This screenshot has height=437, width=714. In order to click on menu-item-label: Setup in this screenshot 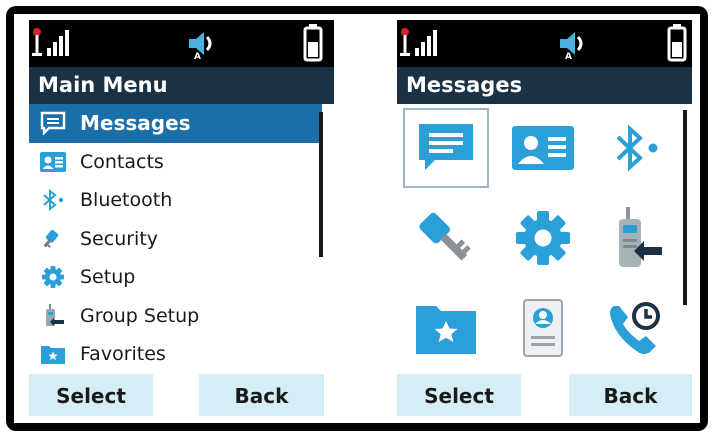, I will do `click(108, 277)`.